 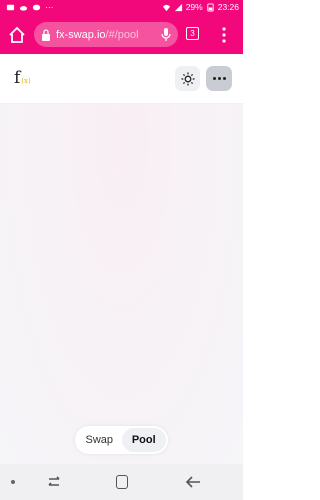 What do you see at coordinates (54, 482) in the screenshot?
I see `recent-apps-icon` at bounding box center [54, 482].